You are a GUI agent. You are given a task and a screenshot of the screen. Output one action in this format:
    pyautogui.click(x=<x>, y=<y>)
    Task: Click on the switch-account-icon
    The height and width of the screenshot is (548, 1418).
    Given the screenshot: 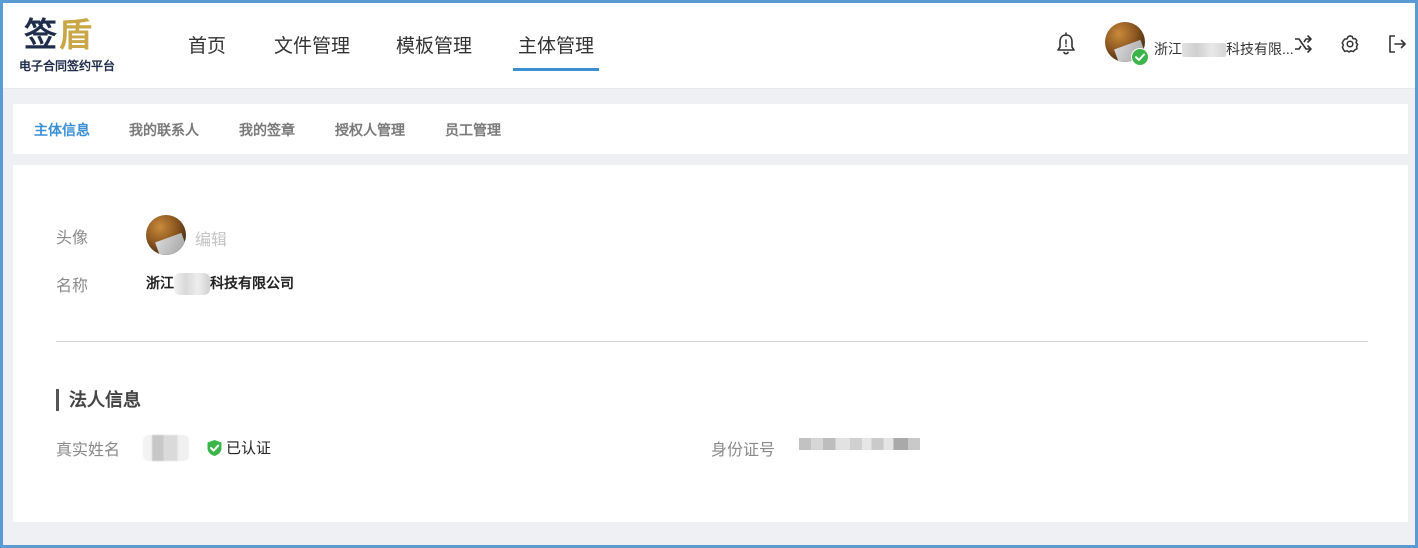 What is the action you would take?
    pyautogui.click(x=1303, y=44)
    